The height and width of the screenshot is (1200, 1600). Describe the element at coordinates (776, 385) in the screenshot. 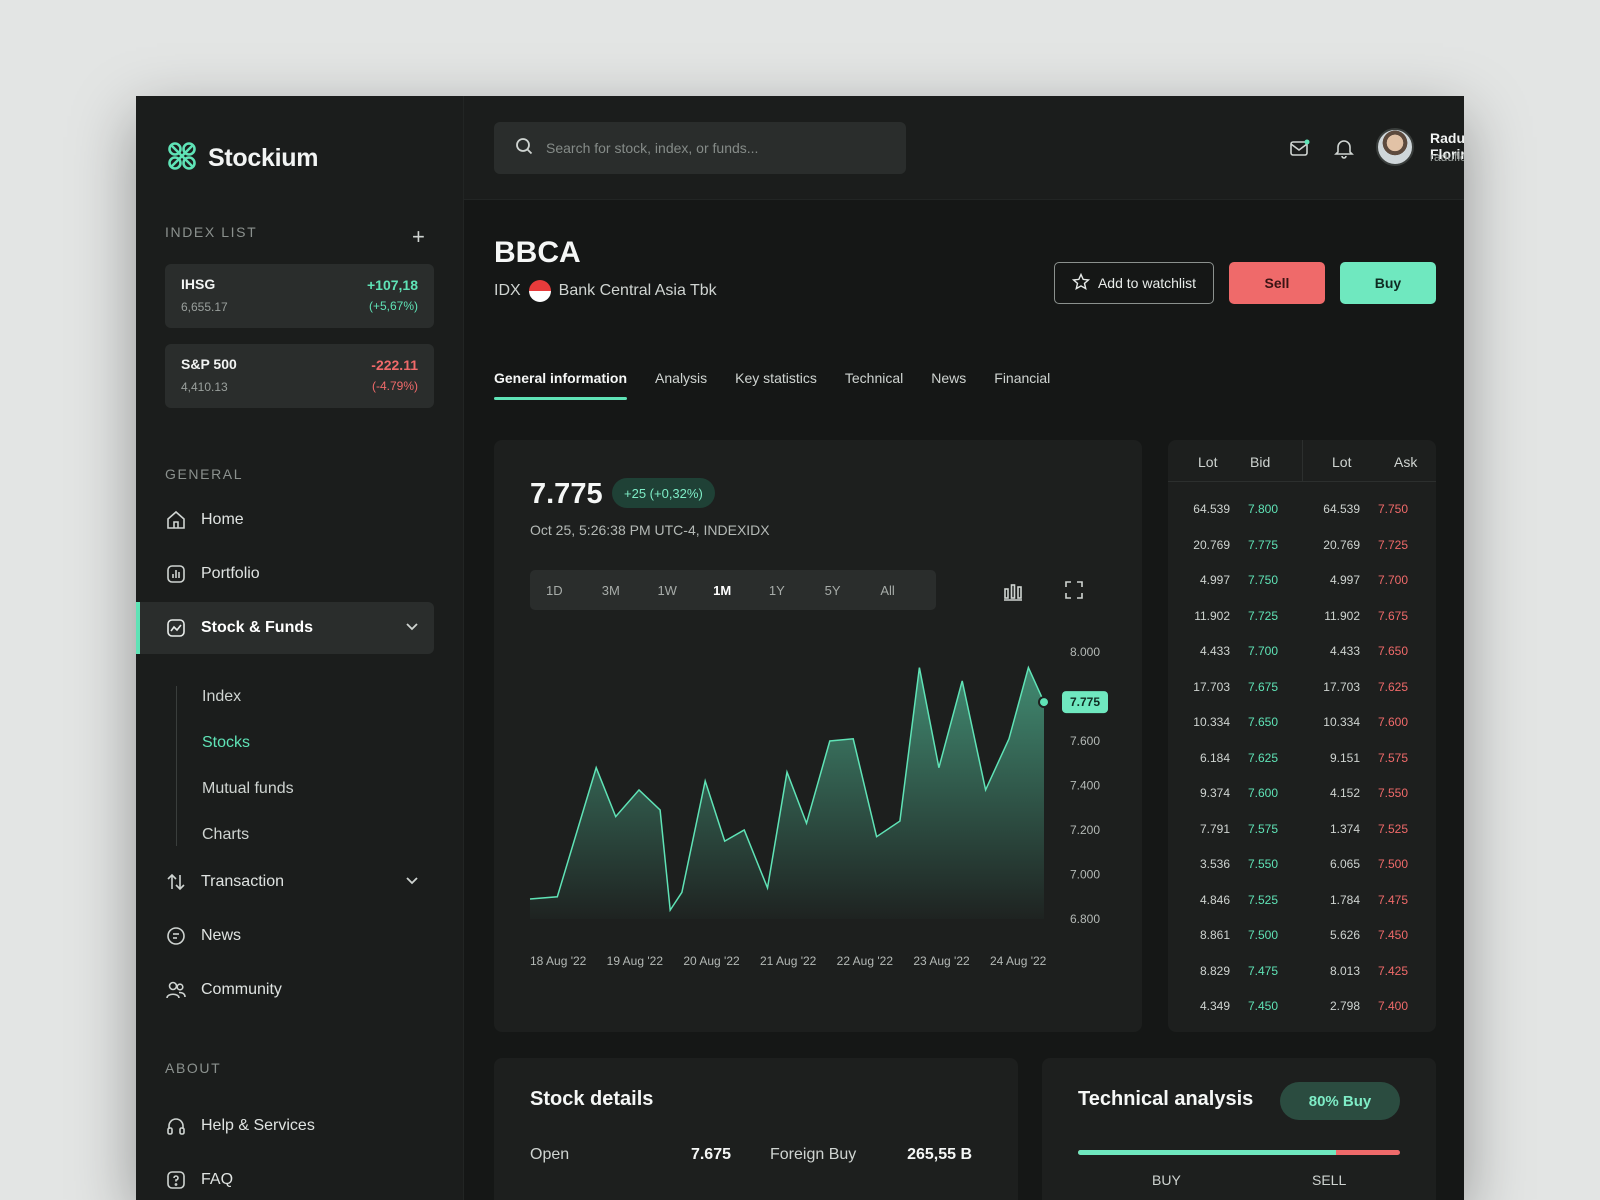

I see `tab-key-statistics: Key statistics` at that location.